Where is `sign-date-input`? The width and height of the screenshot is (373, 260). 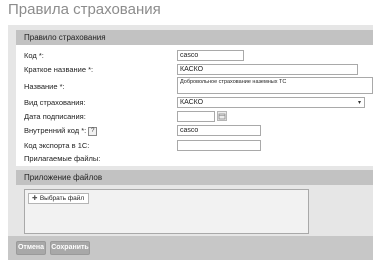
sign-date-input is located at coordinates (196, 116).